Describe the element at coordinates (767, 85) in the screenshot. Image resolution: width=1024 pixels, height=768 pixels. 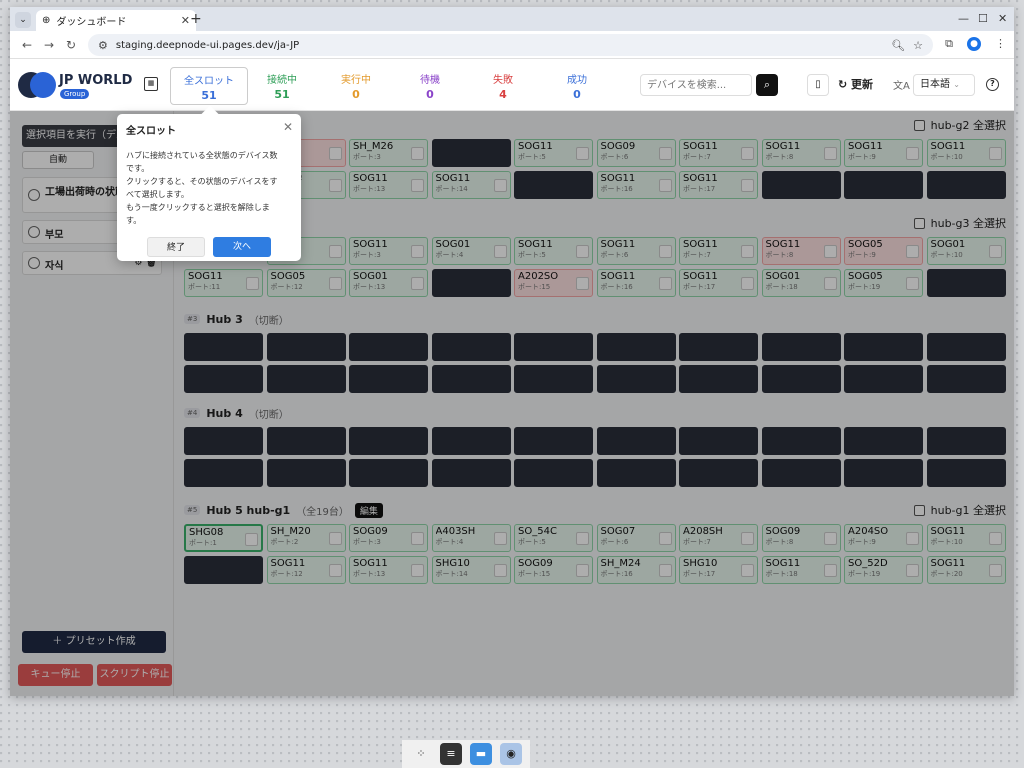
I see `search-icon: ⌕` at that location.